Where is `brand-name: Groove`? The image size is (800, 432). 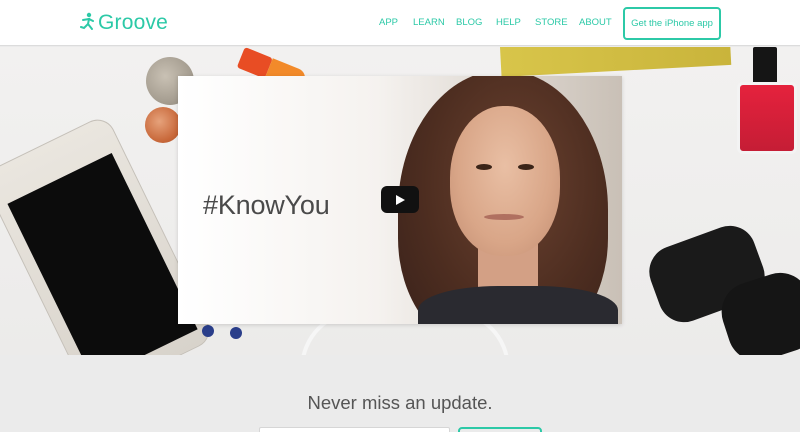 brand-name: Groove is located at coordinates (133, 22).